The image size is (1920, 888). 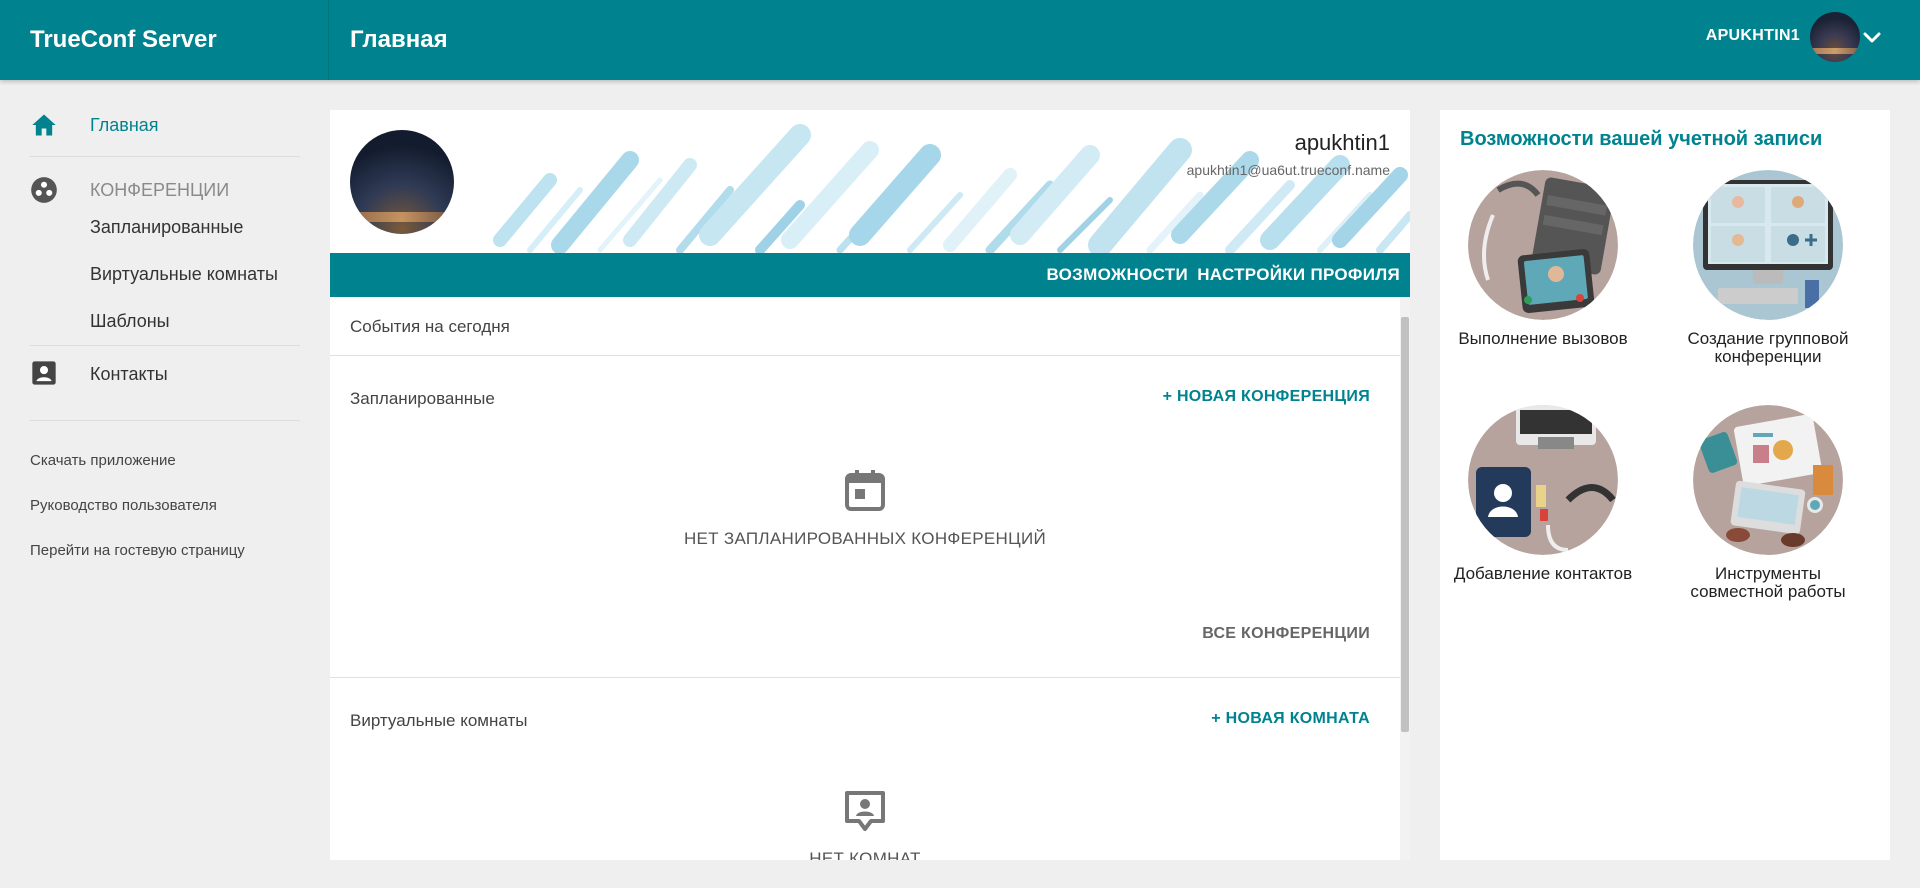 I want to click on group-conference-illustration-icon, so click(x=1768, y=245).